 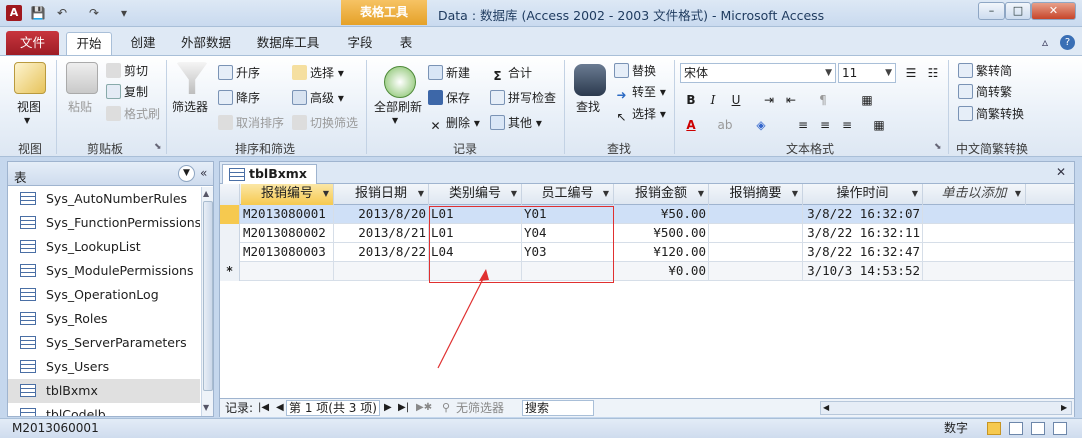 What do you see at coordinates (133, 113) in the screenshot?
I see `format-painter-button: 格式刷` at bounding box center [133, 113].